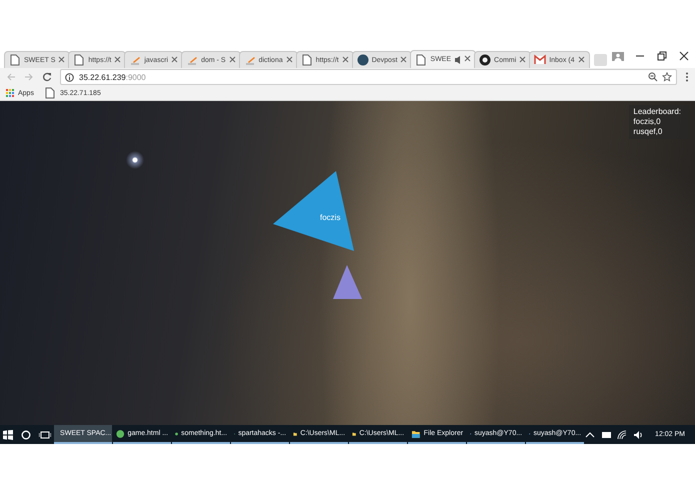  I want to click on url-text: 35.22.61.239:9000, so click(112, 77).